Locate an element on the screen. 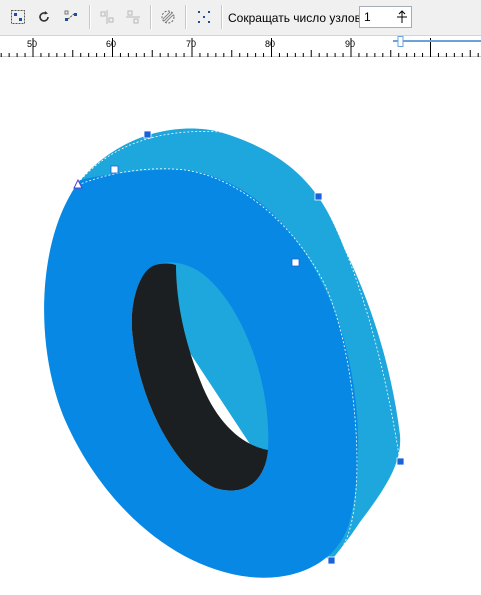 This screenshot has height=595, width=481. horizontal-ruler: 50 60 70 80 90 is located at coordinates (240, 46).